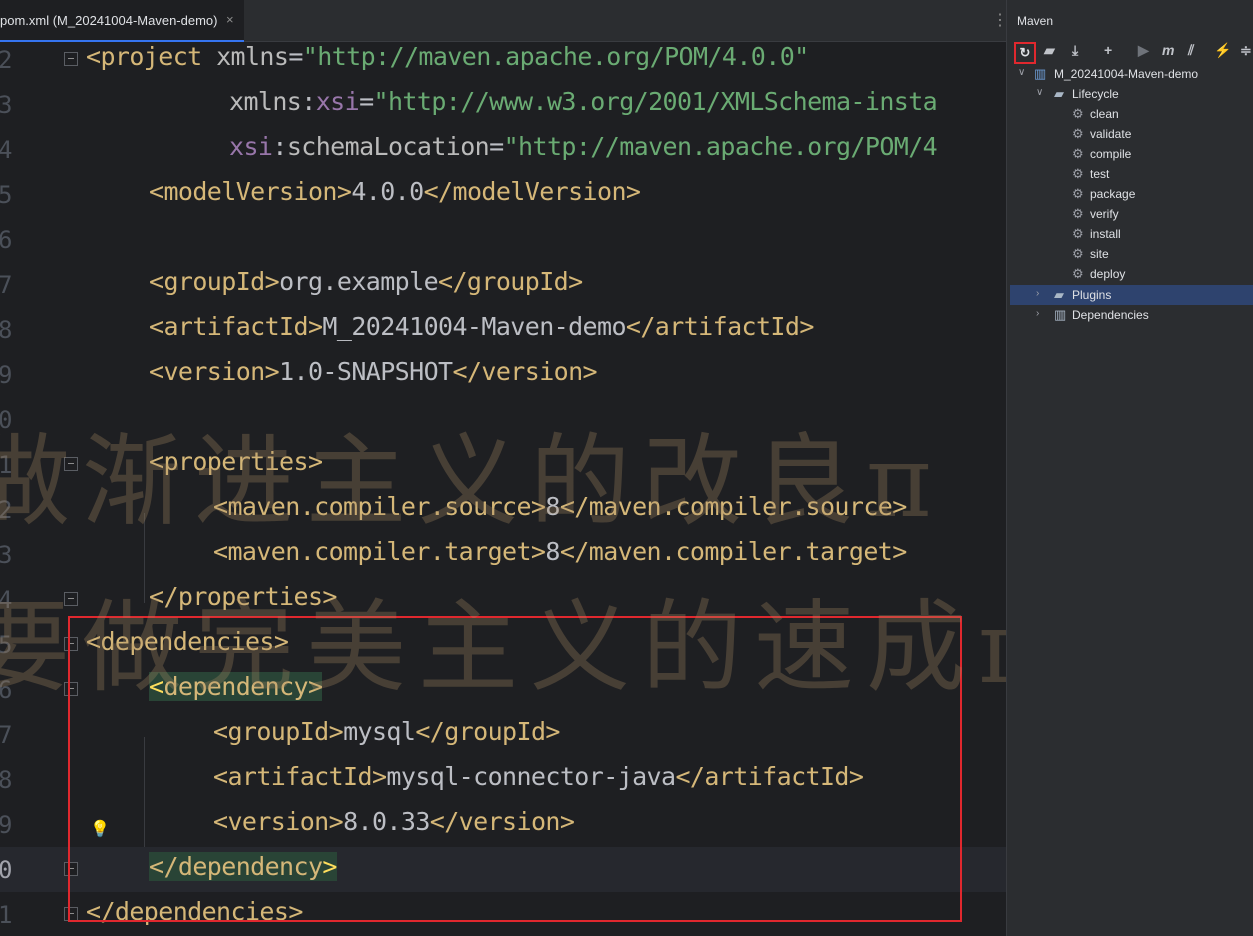  Describe the element at coordinates (1099, 254) in the screenshot. I see `lifecycle-label: site` at that location.